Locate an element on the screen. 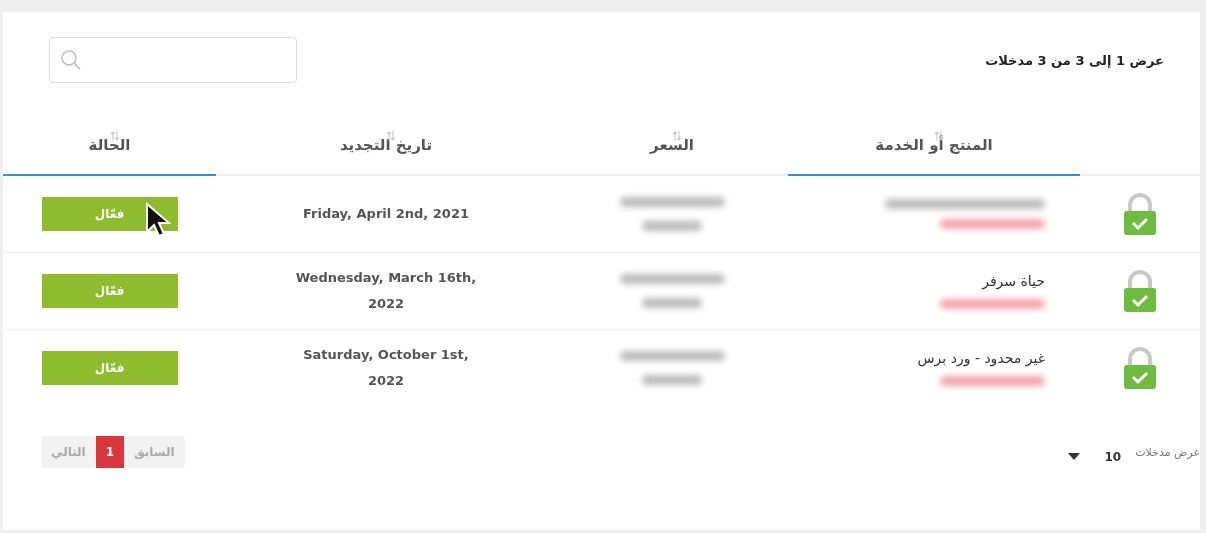 Image resolution: width=1206 pixels, height=533 pixels. column-header: المنتج أو الخدمة is located at coordinates (934, 146).